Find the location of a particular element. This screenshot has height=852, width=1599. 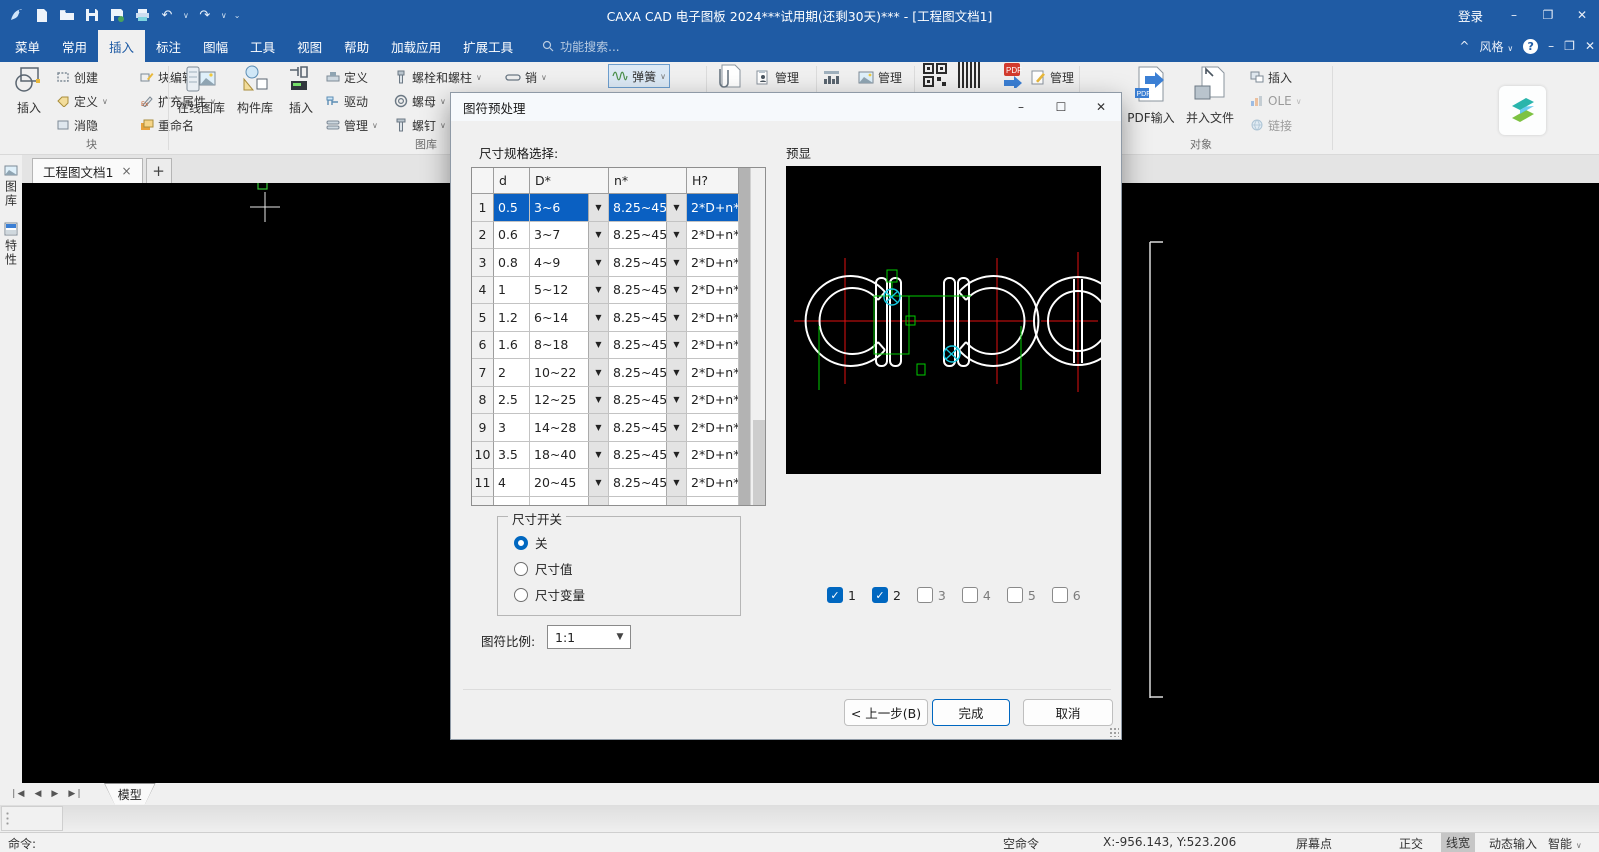

manage-b-button: 管理 is located at coordinates (880, 77).